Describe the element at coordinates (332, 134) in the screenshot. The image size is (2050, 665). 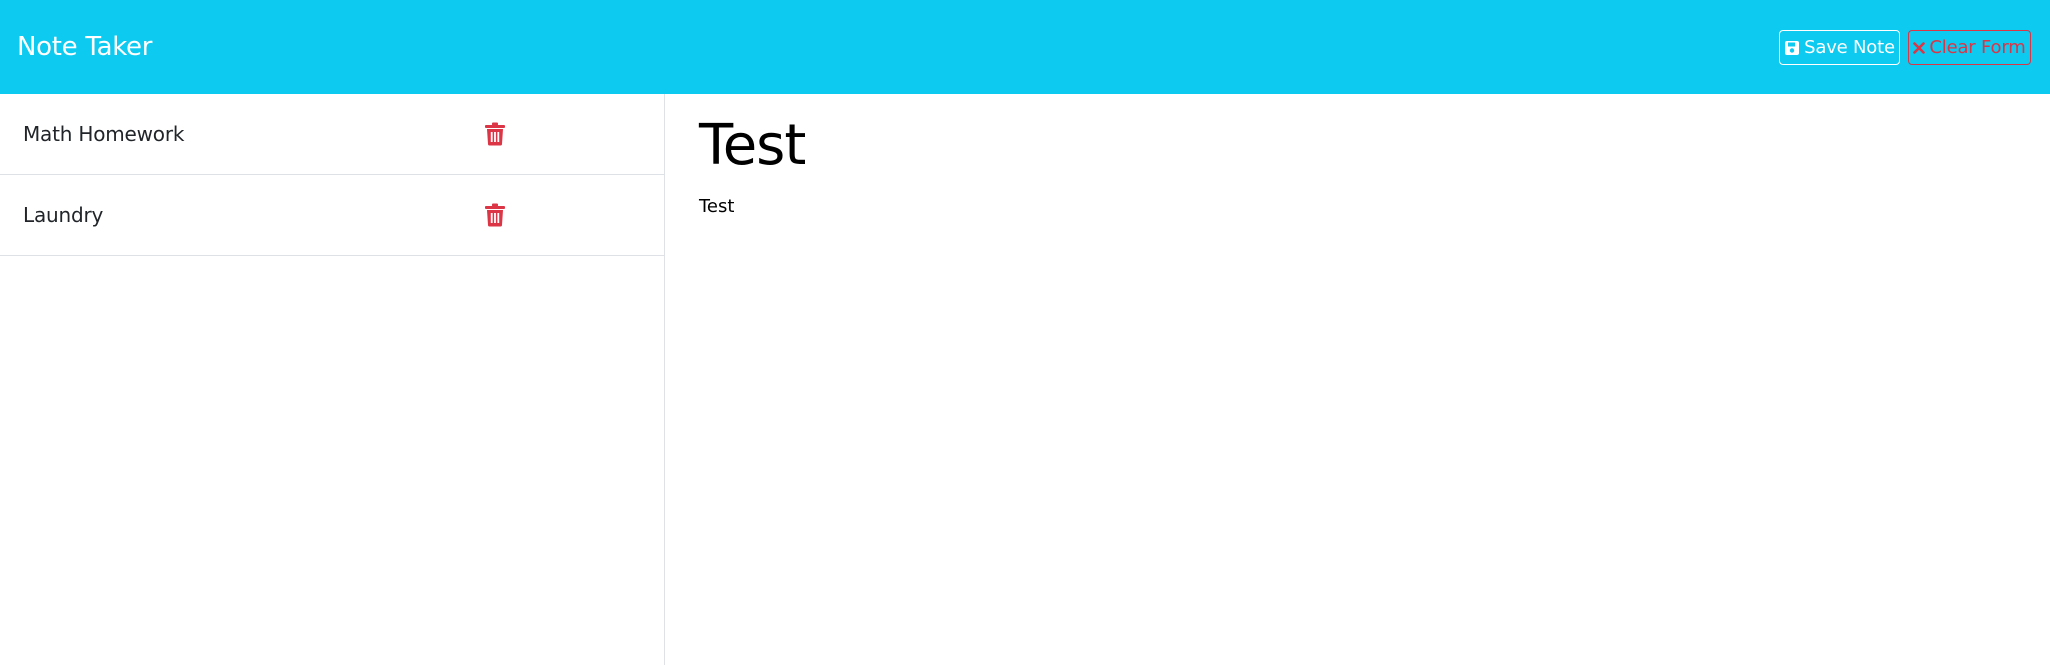
I see `list-item: Math Homework` at that location.